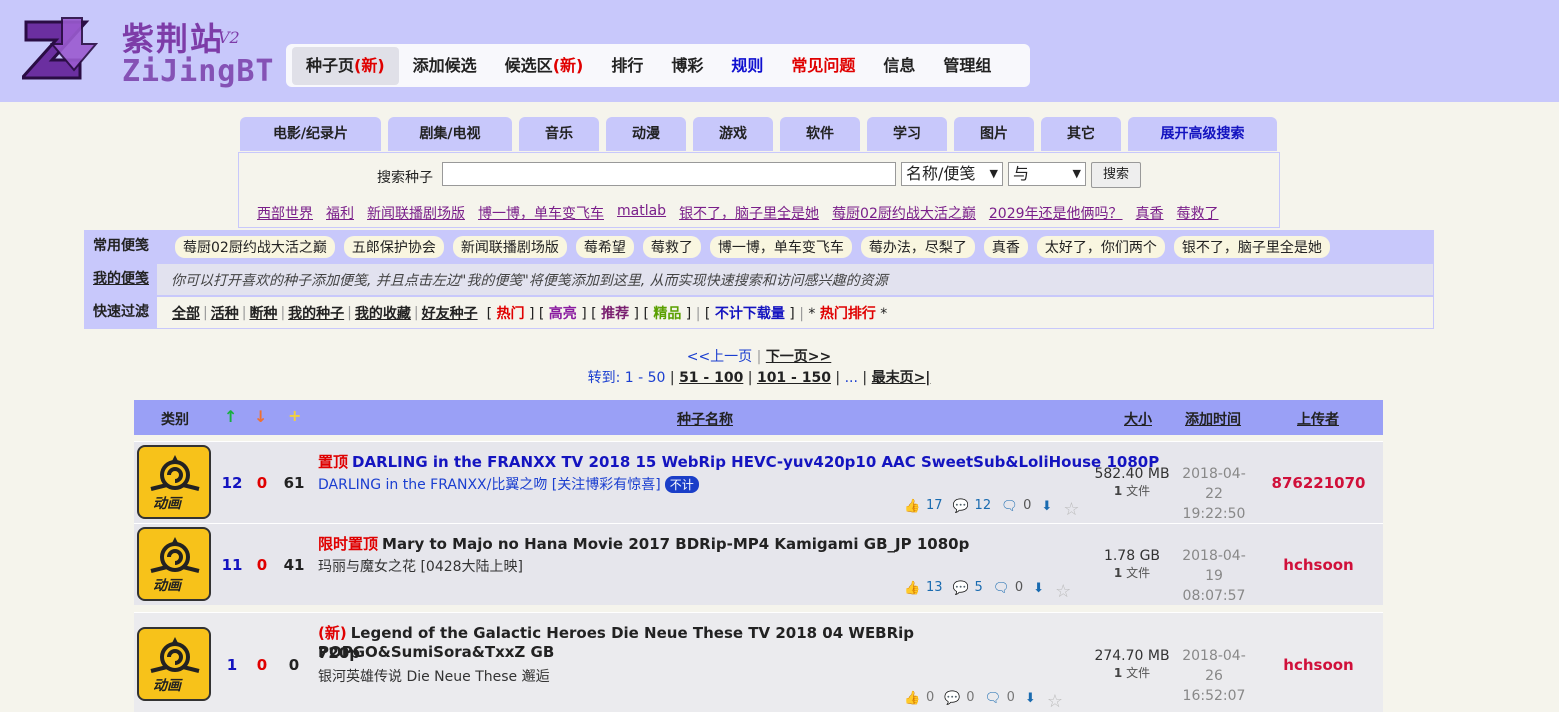  What do you see at coordinates (667, 314) in the screenshot?
I see `filter-premium: 精品` at bounding box center [667, 314].